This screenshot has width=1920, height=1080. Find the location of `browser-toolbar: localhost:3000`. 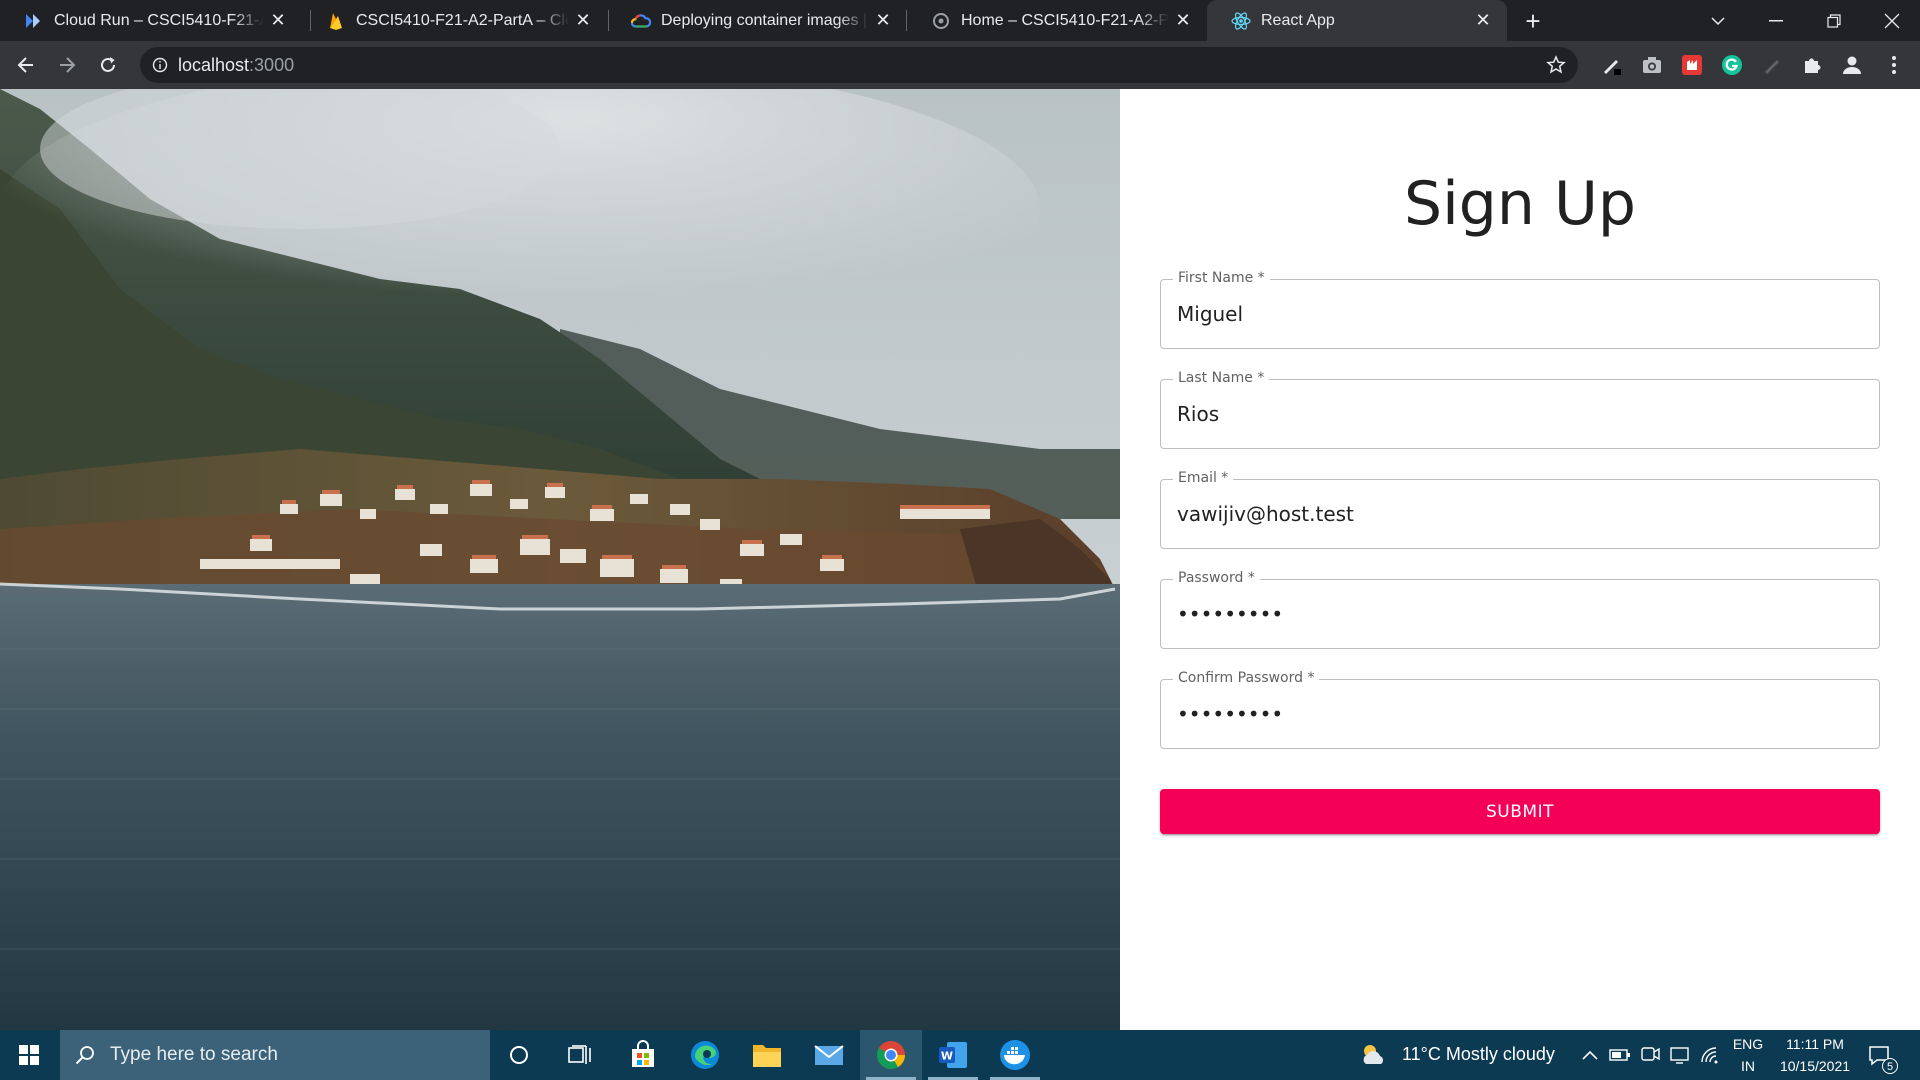

browser-toolbar: localhost:3000 is located at coordinates (960, 65).